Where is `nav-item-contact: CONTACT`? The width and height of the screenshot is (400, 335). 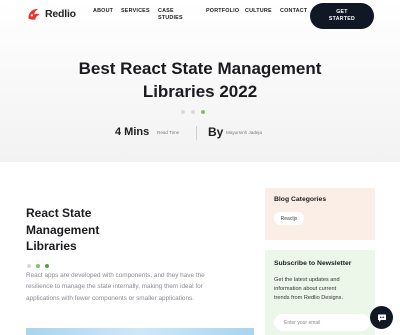
nav-item-contact: CONTACT is located at coordinates (293, 11).